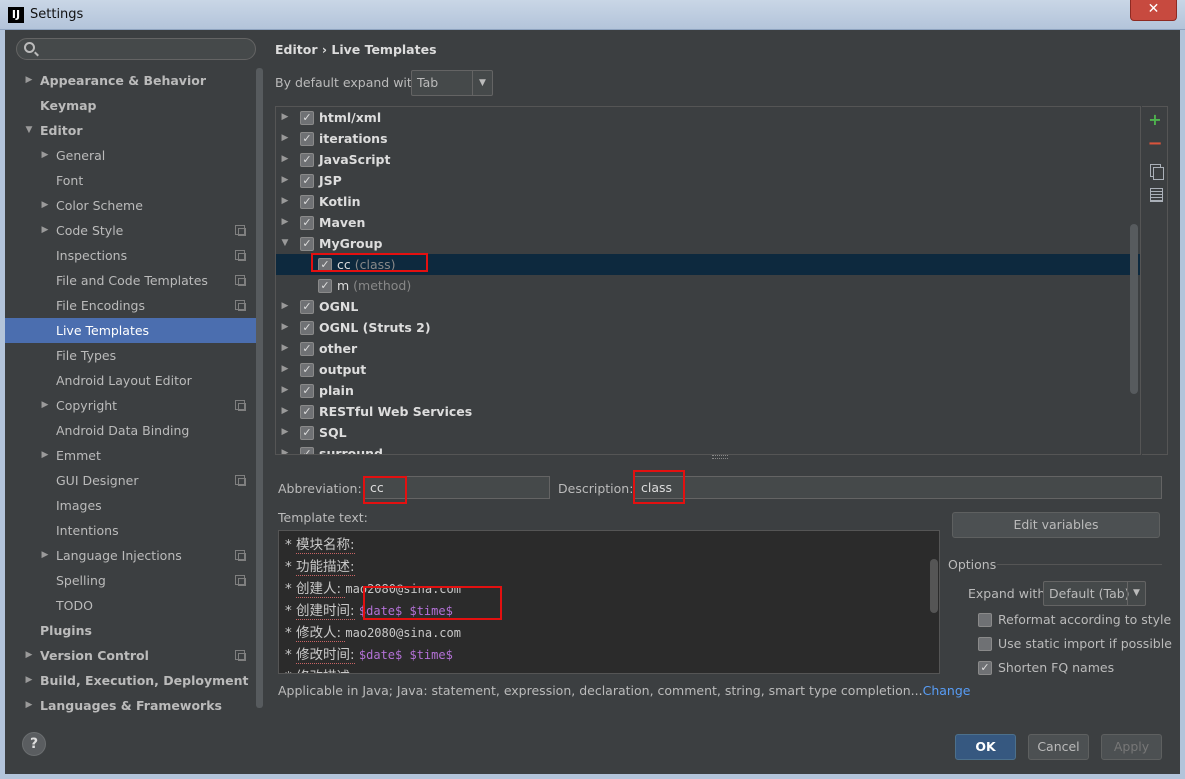  Describe the element at coordinates (134, 230) in the screenshot. I see `sidebar-item-code-style: ▶ Code Style` at that location.